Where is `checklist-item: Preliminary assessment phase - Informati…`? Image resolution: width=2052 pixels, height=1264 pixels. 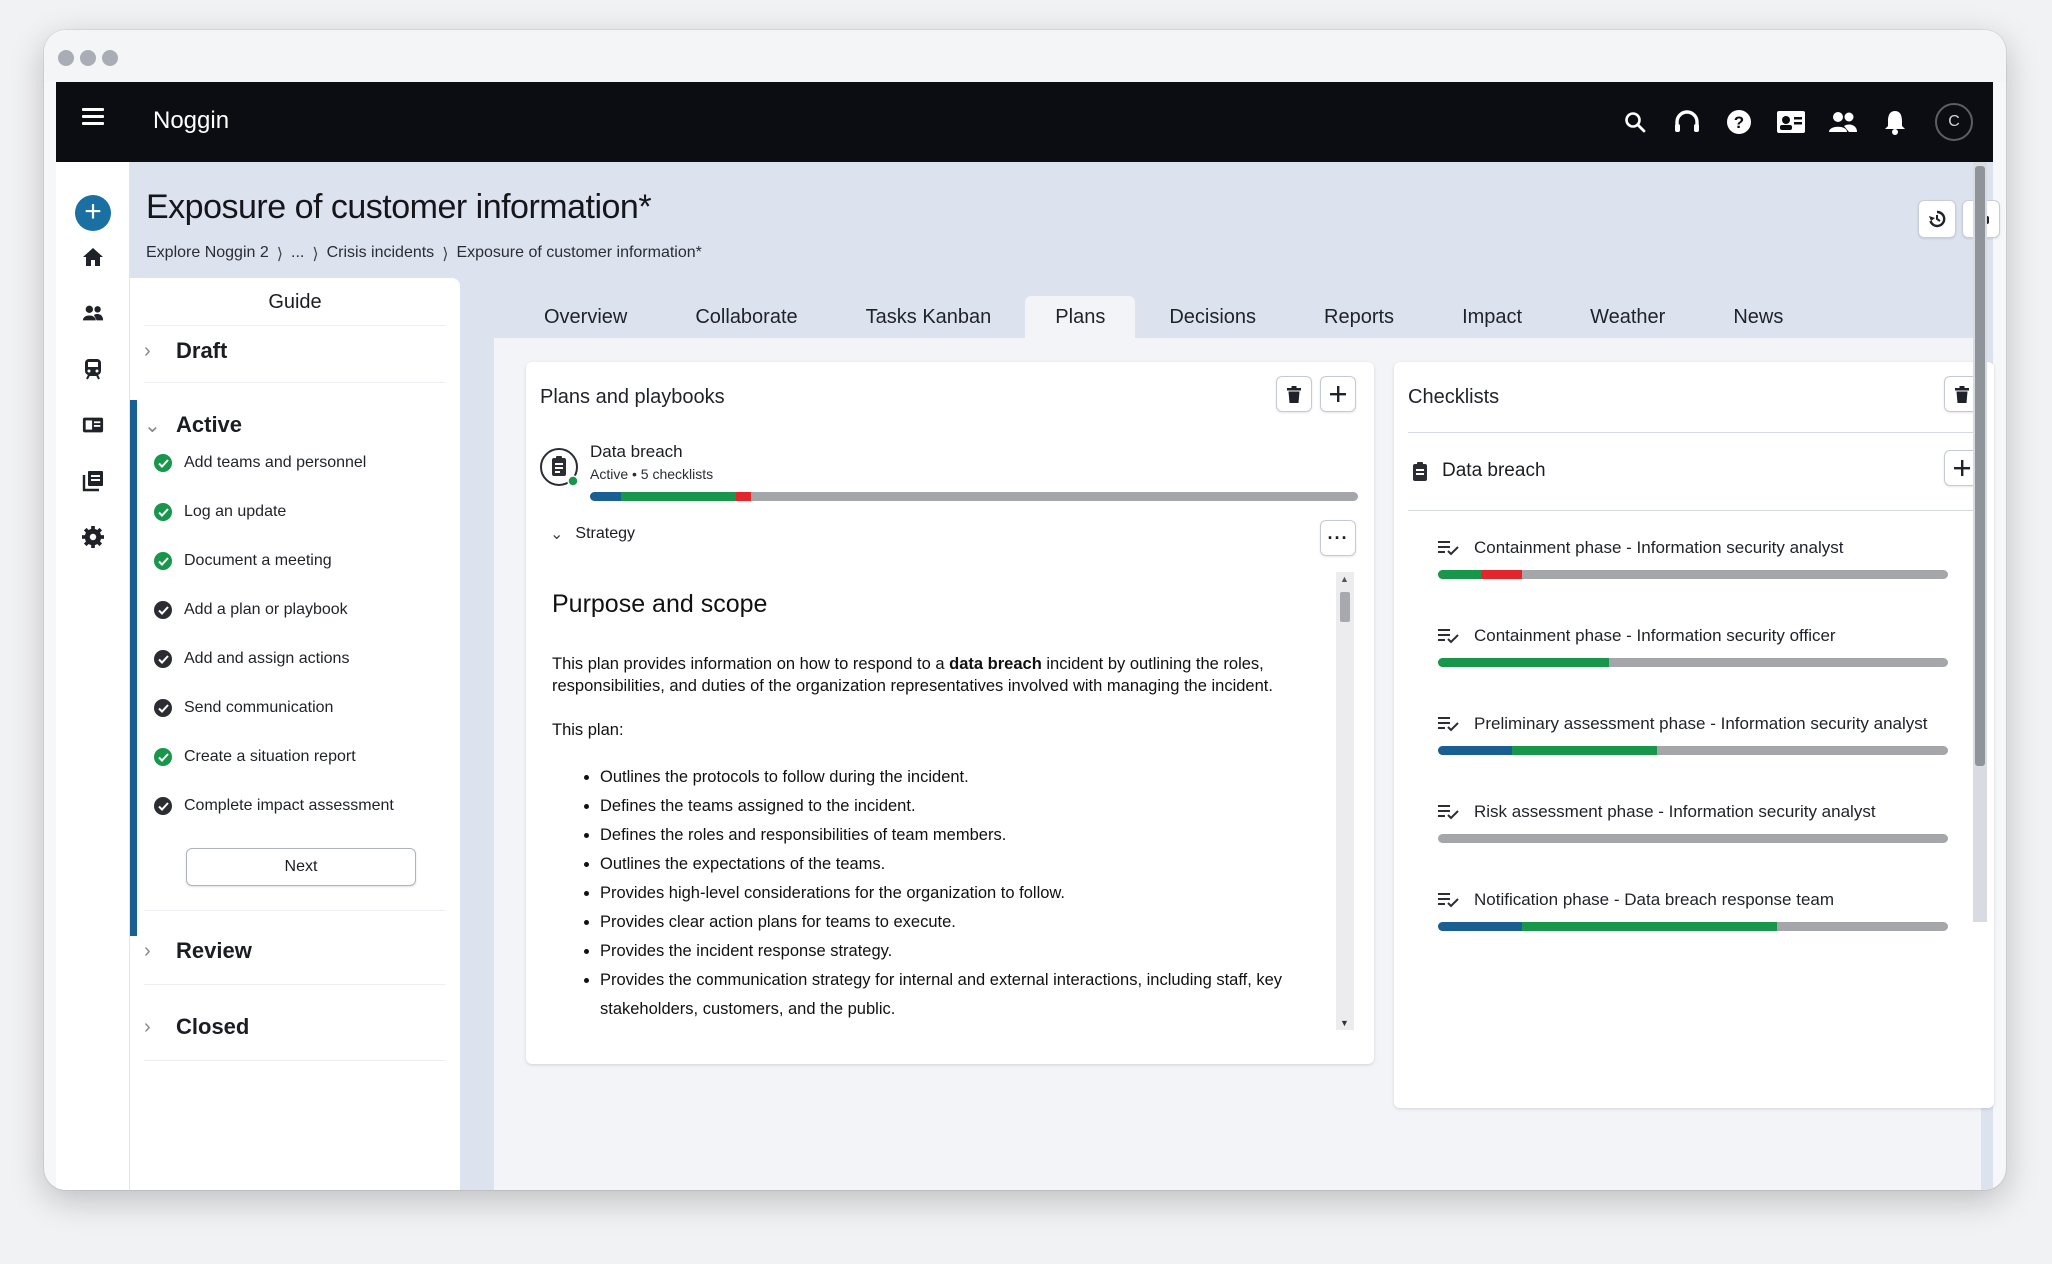 checklist-item: Preliminary assessment phase - Informati… is located at coordinates (1693, 734).